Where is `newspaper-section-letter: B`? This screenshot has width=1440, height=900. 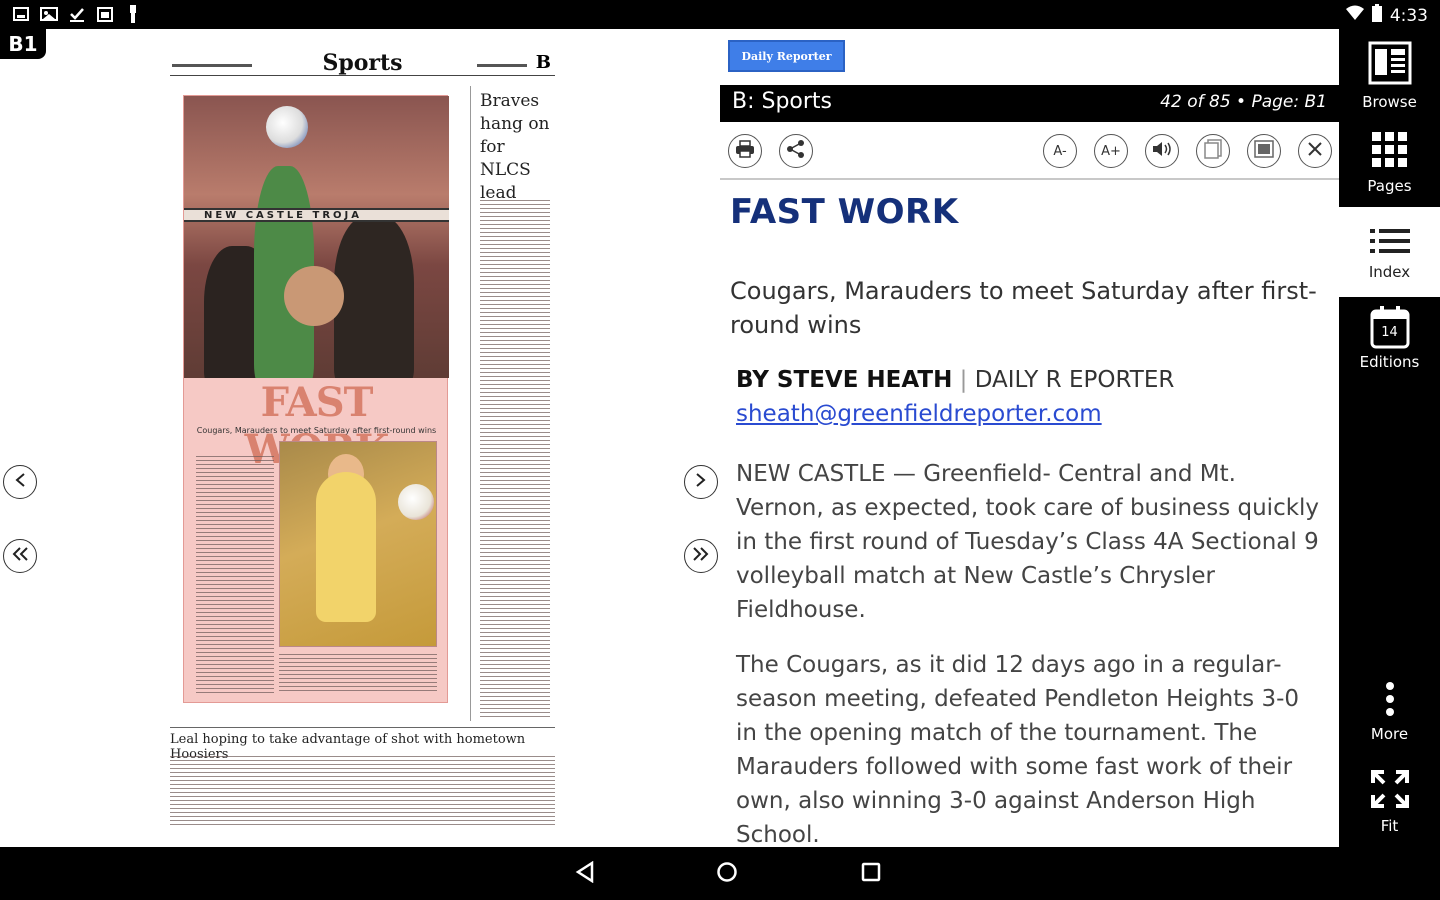 newspaper-section-letter: B is located at coordinates (543, 62).